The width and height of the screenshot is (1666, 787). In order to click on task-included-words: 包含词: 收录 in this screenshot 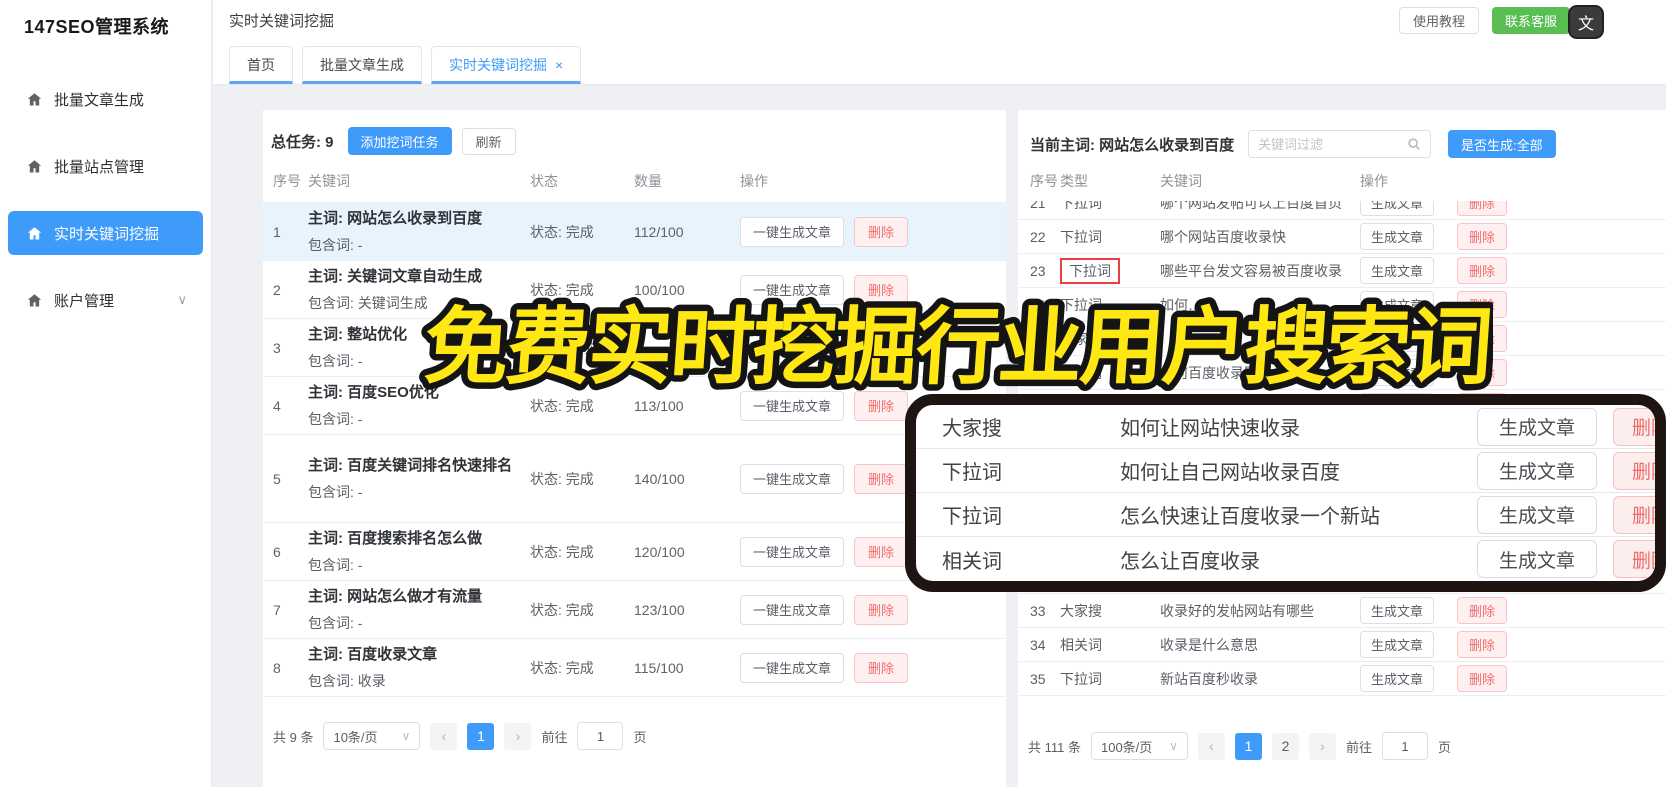, I will do `click(347, 680)`.